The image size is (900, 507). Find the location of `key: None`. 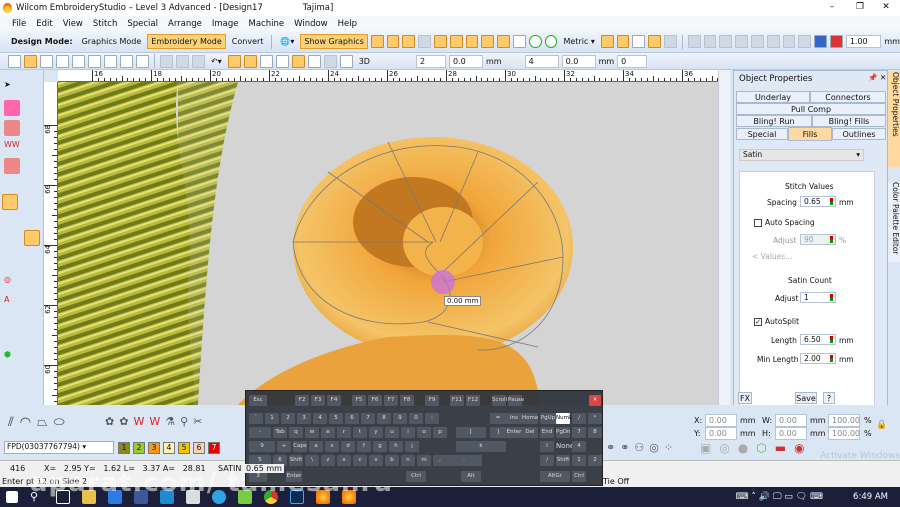

key: None is located at coordinates (565, 446).